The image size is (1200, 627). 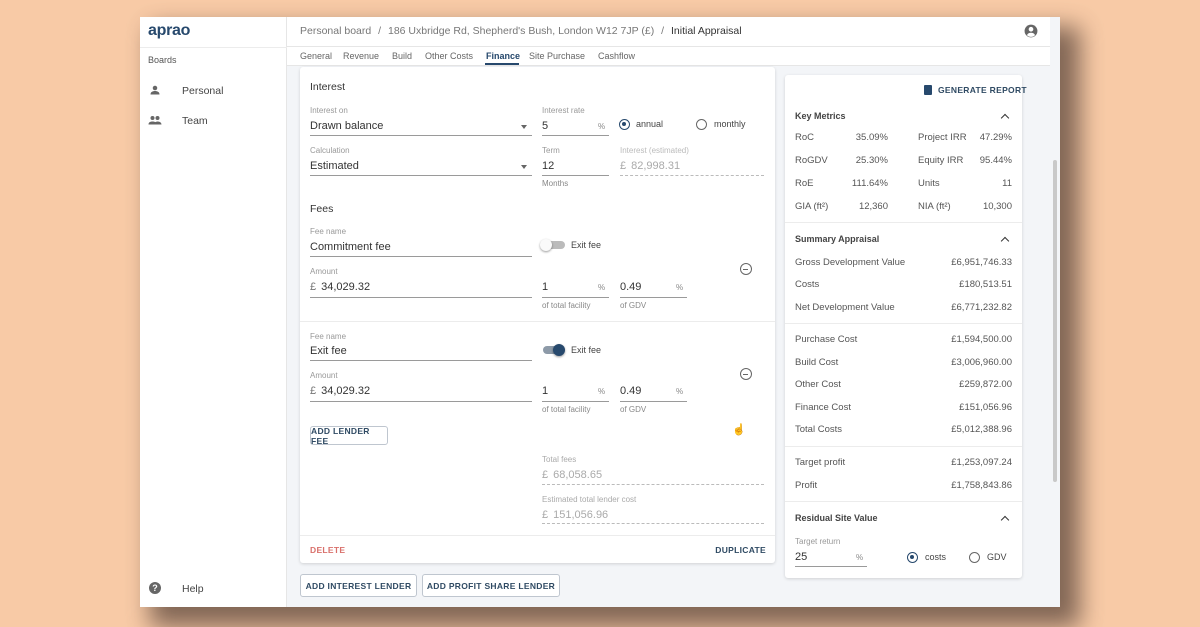 I want to click on radio-label: GDV, so click(x=997, y=557).